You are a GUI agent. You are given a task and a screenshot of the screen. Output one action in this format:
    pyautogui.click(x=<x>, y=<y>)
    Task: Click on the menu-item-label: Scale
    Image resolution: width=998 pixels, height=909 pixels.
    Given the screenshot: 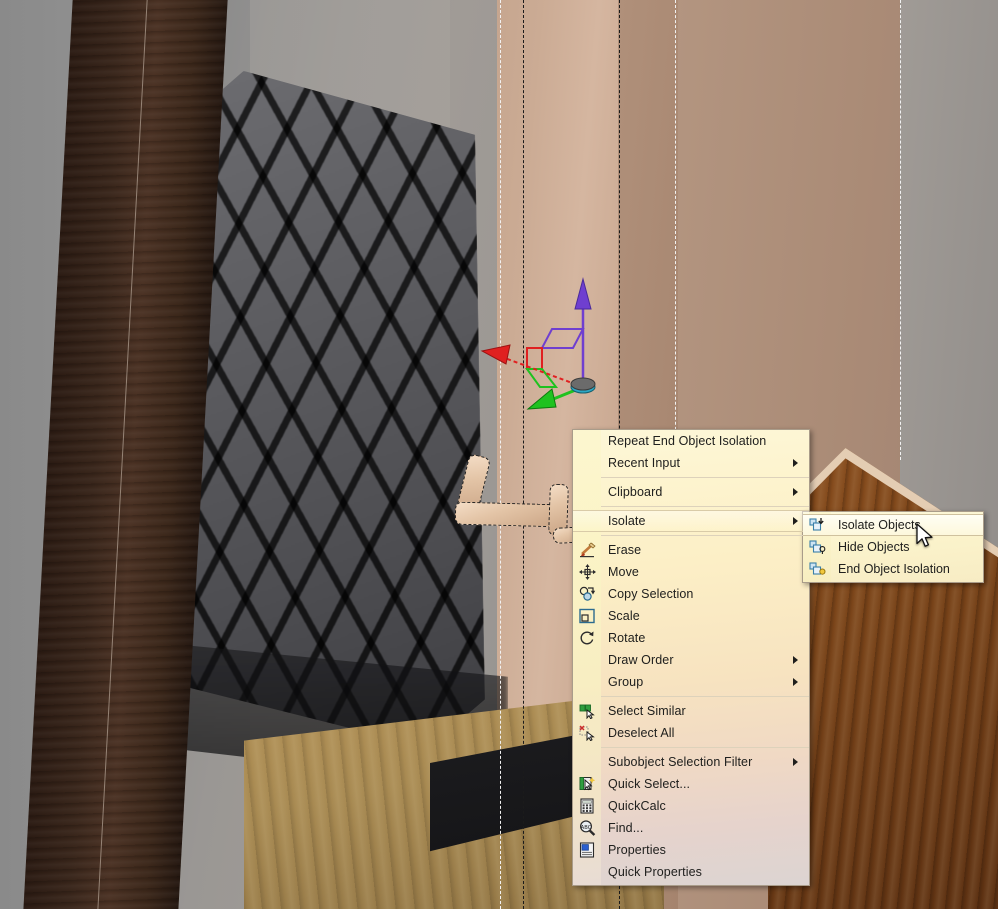 What is the action you would take?
    pyautogui.click(x=624, y=616)
    